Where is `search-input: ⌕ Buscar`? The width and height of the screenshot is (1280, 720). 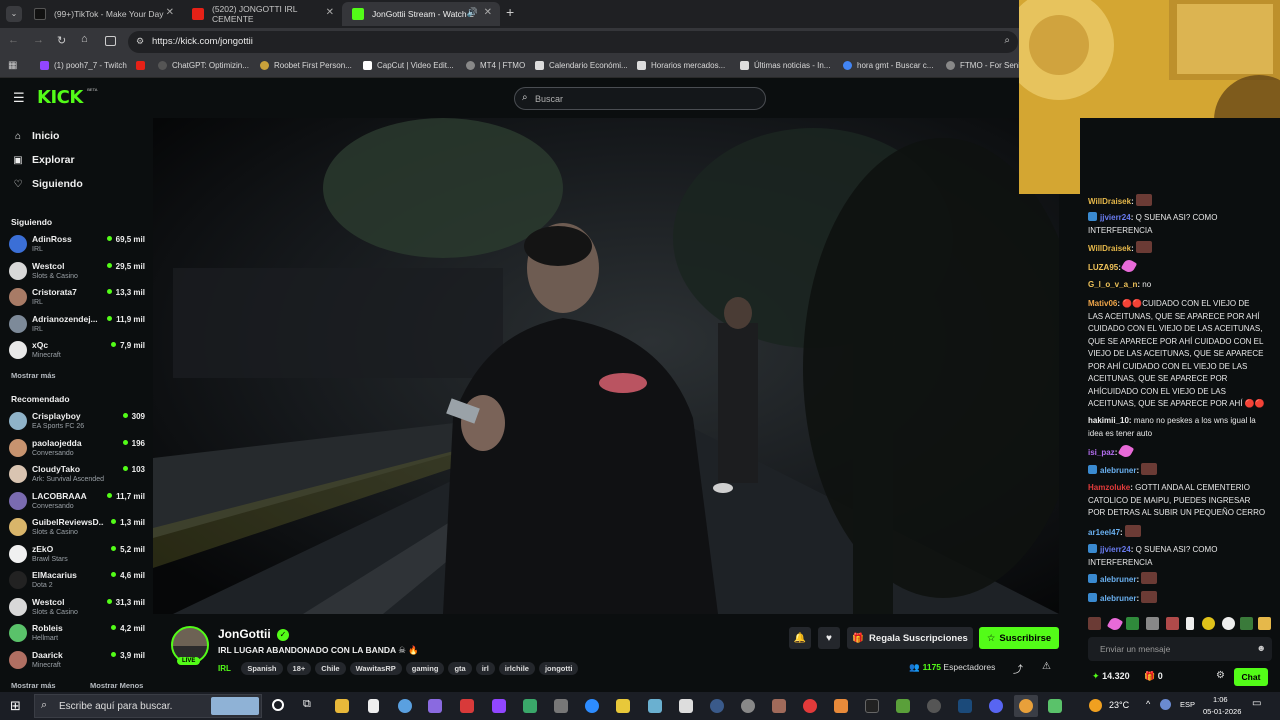 search-input: ⌕ Buscar is located at coordinates (640, 98).